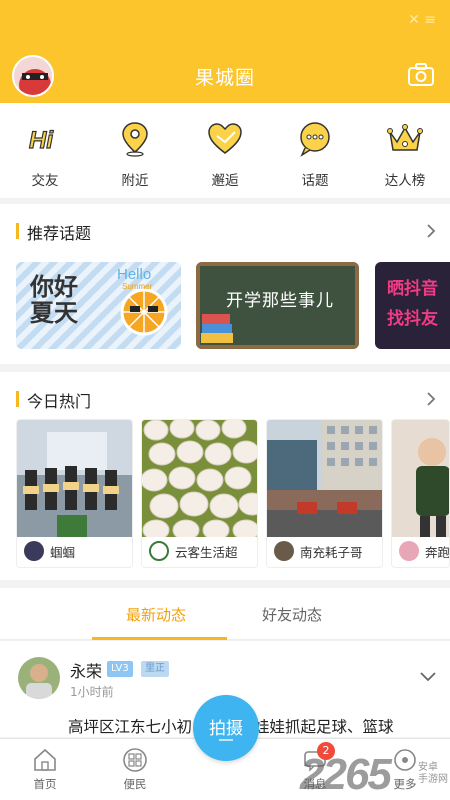 The width and height of the screenshot is (450, 800). I want to click on topic-card-summer: 你好夏天 Hello Summer, so click(98, 305).